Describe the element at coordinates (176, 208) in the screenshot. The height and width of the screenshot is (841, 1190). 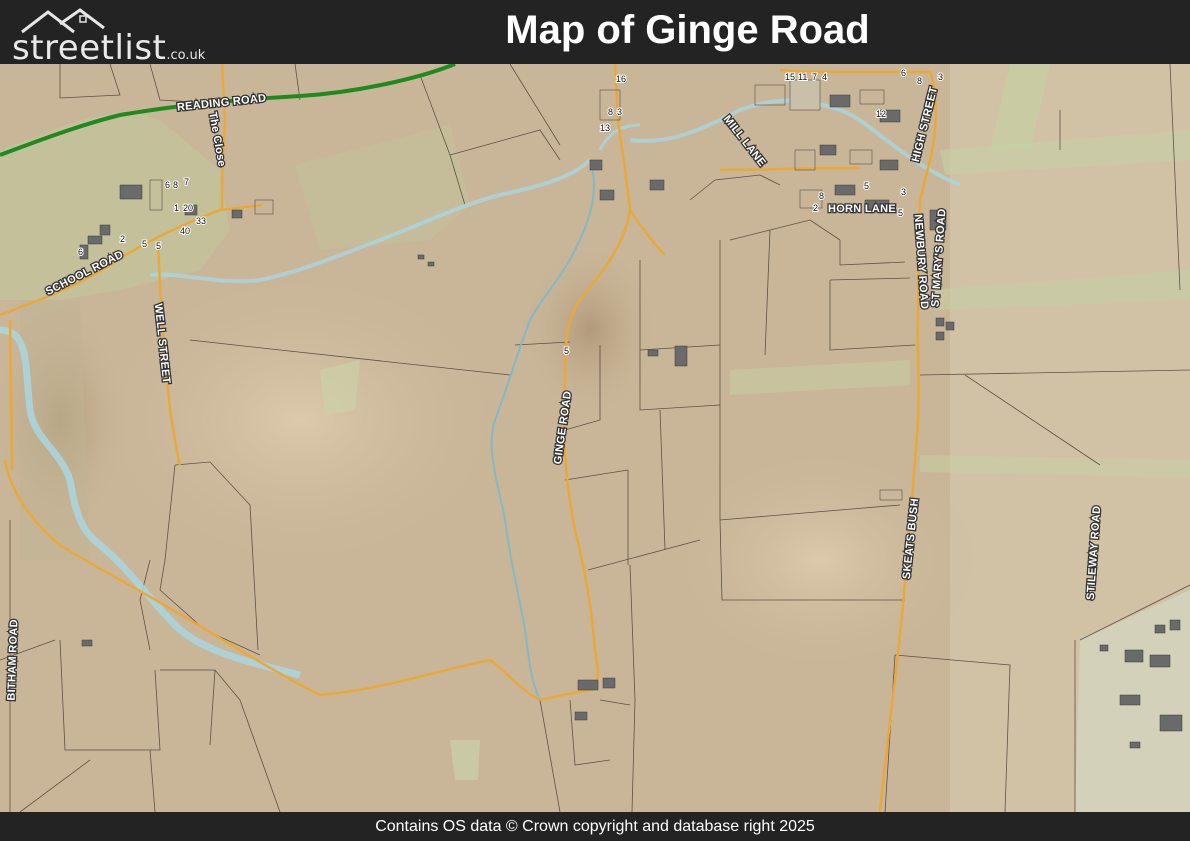
I see `house-number: 1` at that location.